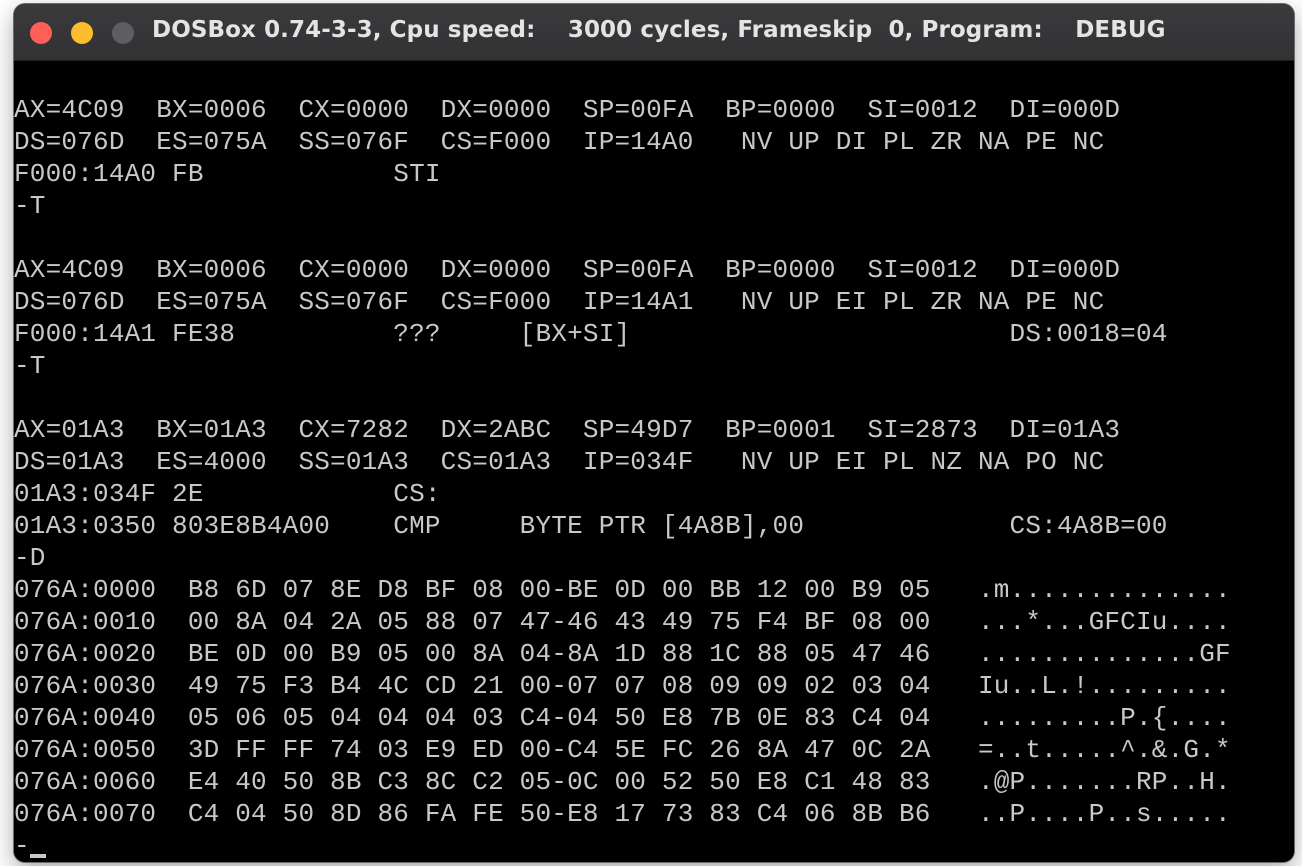  I want to click on zoom-window-button, so click(123, 33).